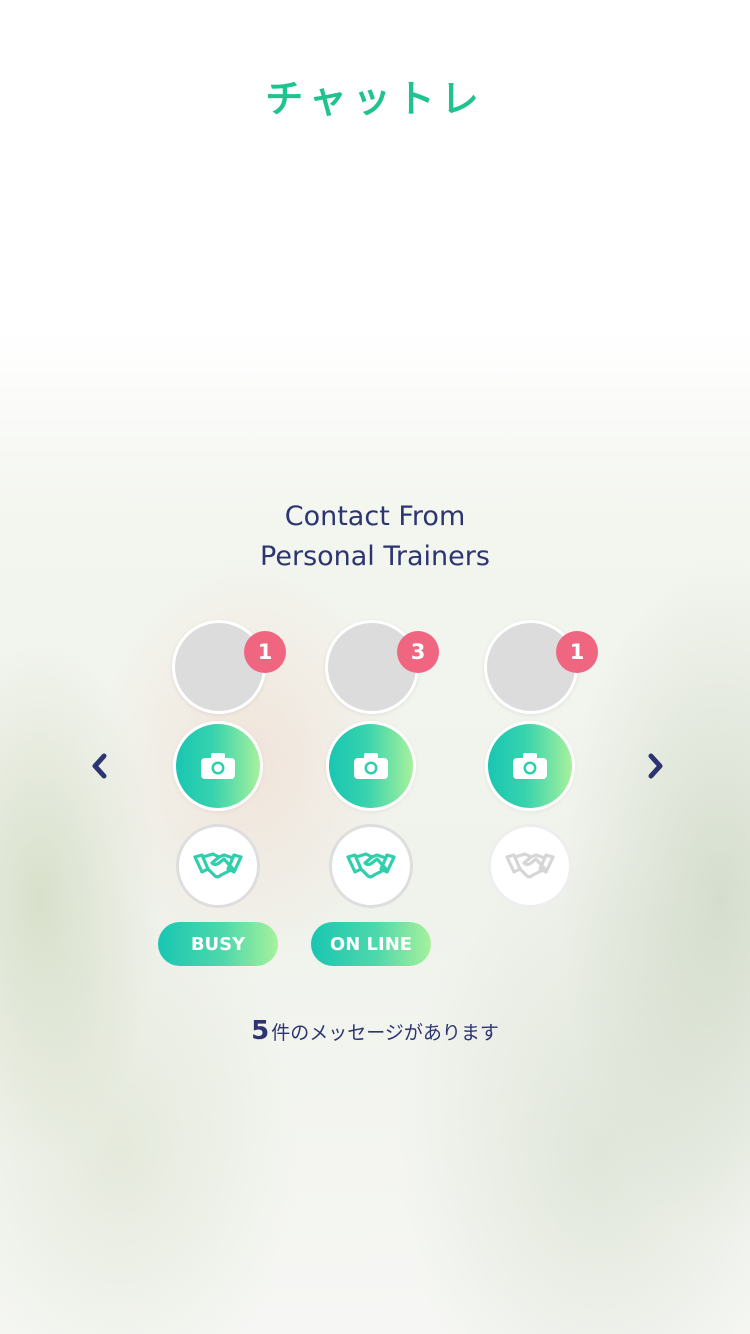  I want to click on unread-badge: 3, so click(418, 652).